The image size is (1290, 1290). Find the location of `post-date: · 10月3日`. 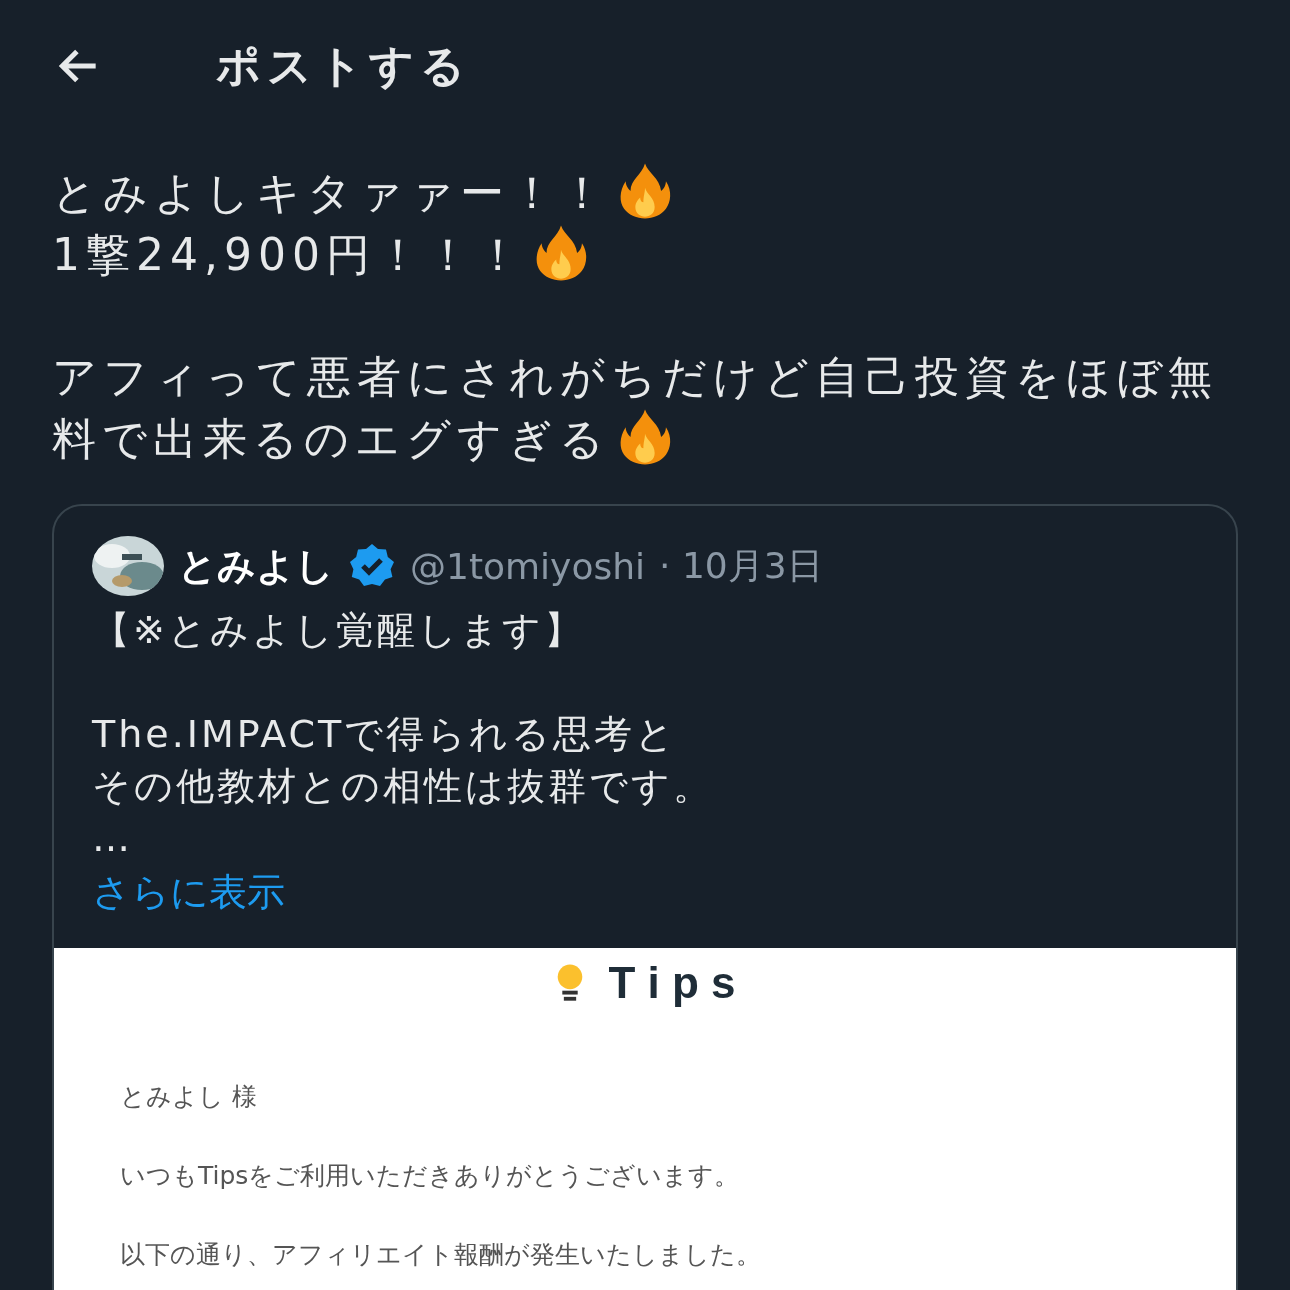

post-date: · 10月3日 is located at coordinates (741, 565).